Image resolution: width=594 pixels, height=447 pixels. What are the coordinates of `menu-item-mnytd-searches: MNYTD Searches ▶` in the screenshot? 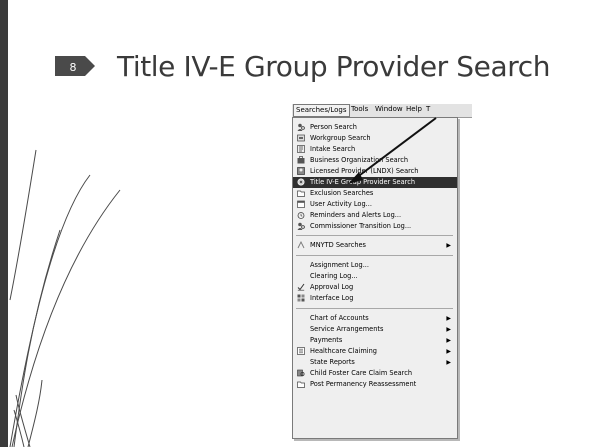 It's located at (375, 245).